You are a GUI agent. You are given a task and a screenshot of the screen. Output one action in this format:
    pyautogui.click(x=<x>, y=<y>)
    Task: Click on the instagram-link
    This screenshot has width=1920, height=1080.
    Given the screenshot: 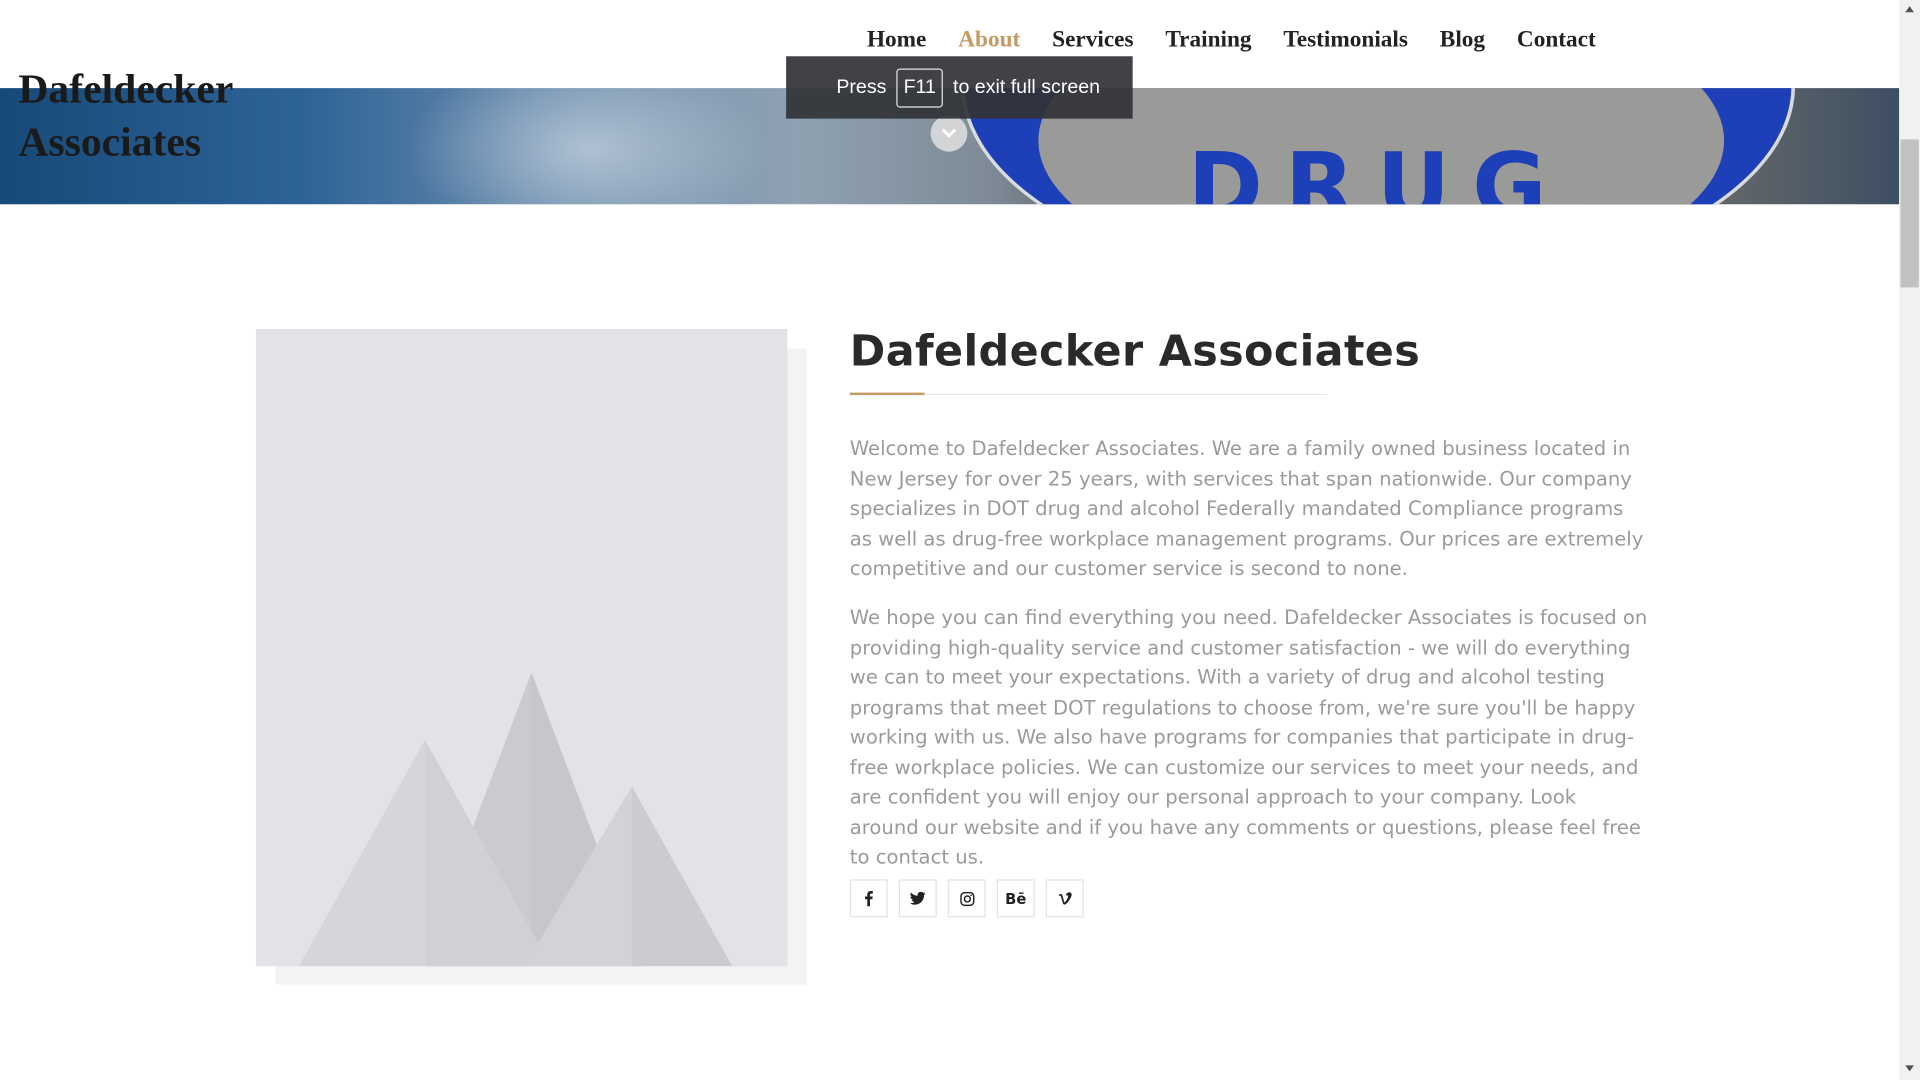 What is the action you would take?
    pyautogui.click(x=966, y=898)
    